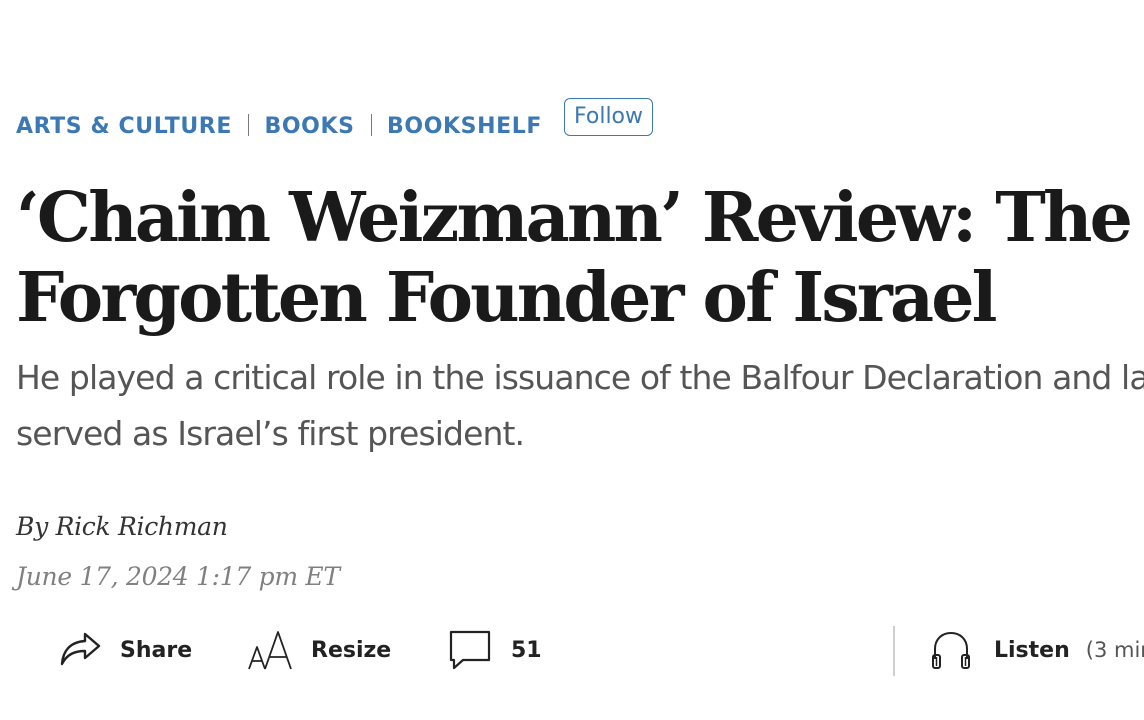 This screenshot has width=1144, height=720. Describe the element at coordinates (1114, 650) in the screenshot. I see `listen-duration: (3 min)` at that location.